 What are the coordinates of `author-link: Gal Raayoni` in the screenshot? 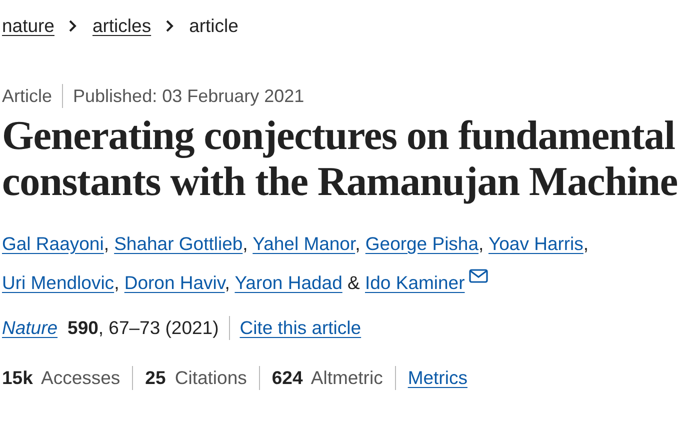 It's located at (53, 243).